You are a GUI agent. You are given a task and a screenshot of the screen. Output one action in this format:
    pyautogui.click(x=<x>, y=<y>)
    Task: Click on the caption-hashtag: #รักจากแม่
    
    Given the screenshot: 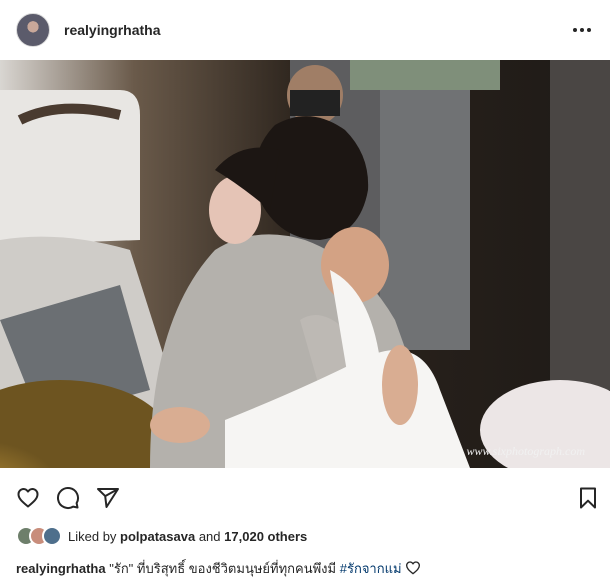 What is the action you would take?
    pyautogui.click(x=371, y=568)
    